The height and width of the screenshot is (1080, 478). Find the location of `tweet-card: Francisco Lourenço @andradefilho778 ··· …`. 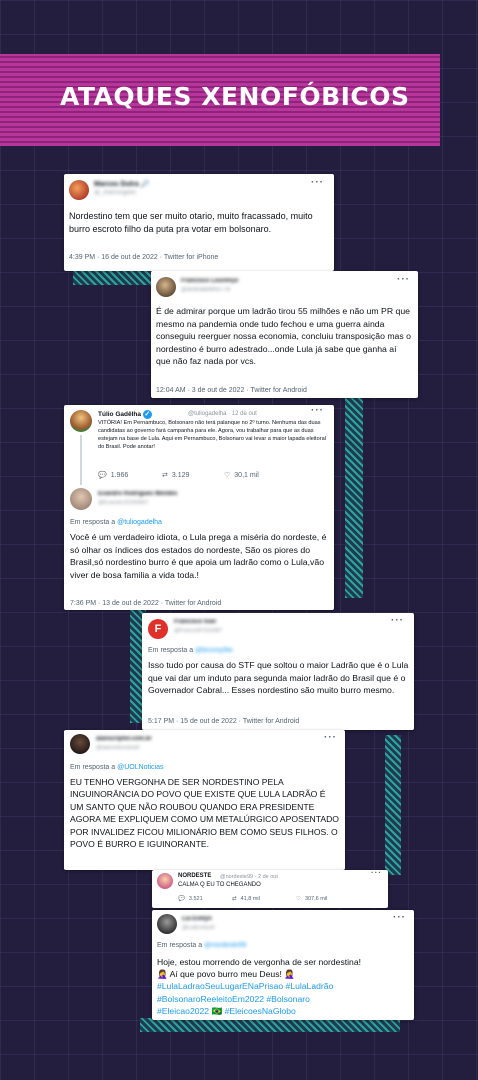

tweet-card: Francisco Lourenço @andradefilho778 ··· … is located at coordinates (284, 334).